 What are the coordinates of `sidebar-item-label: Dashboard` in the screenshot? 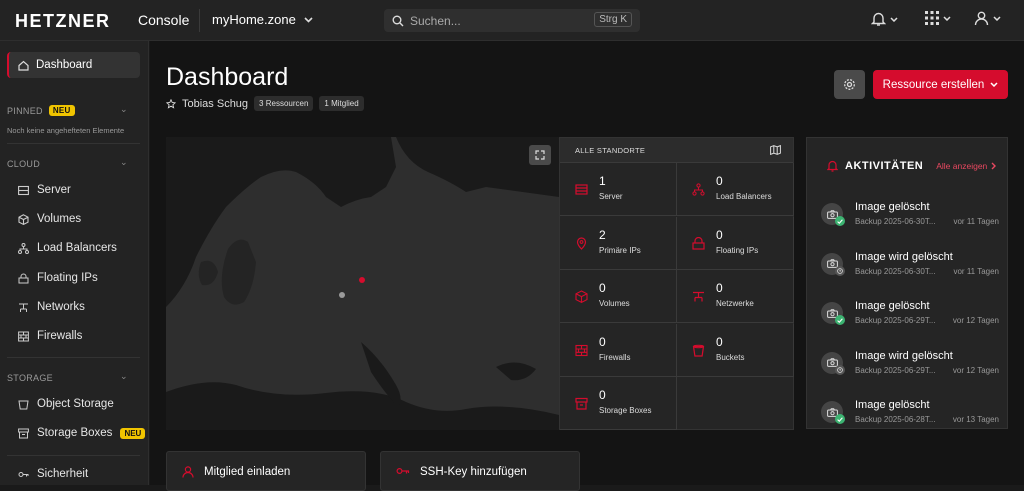 It's located at (64, 65).